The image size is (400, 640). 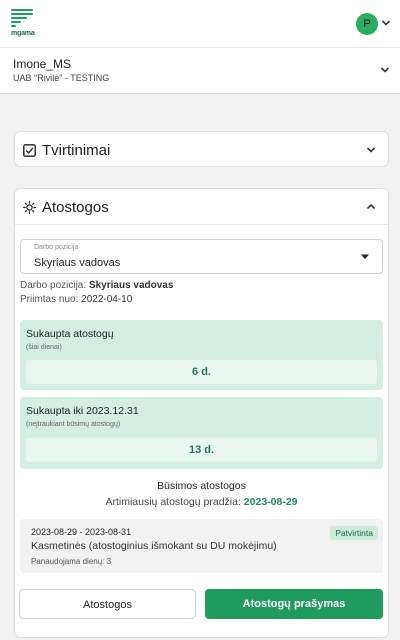 I want to click on position-info-value: Skyriaus vadovas, so click(x=131, y=285).